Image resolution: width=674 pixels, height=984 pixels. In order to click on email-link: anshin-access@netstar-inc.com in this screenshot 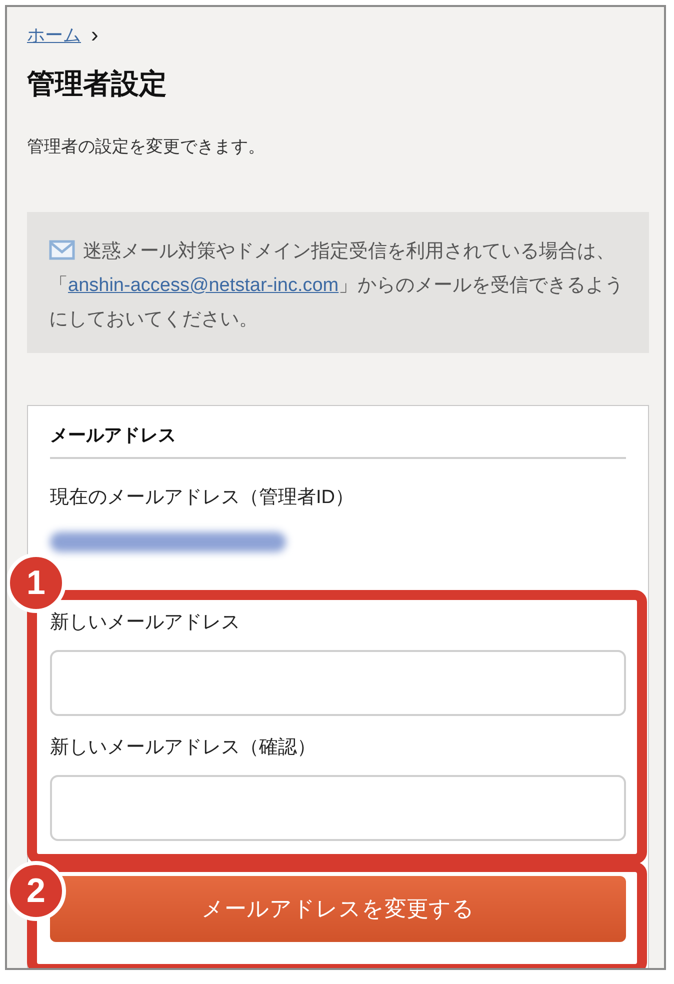, I will do `click(203, 285)`.